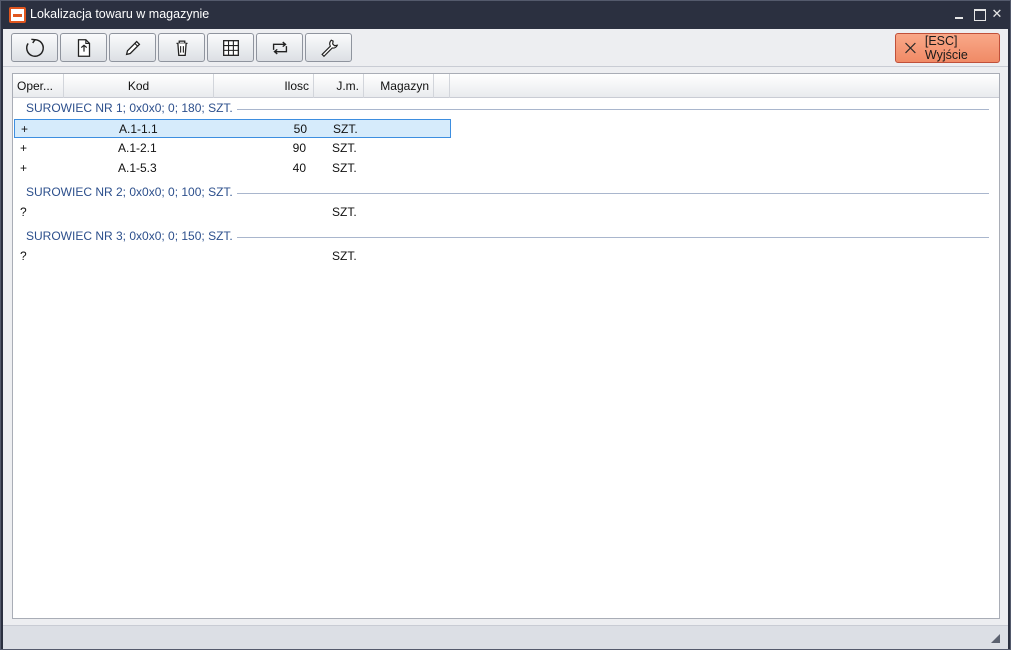 The height and width of the screenshot is (650, 1011). I want to click on cell-kod: A.1-2.1, so click(137, 148).